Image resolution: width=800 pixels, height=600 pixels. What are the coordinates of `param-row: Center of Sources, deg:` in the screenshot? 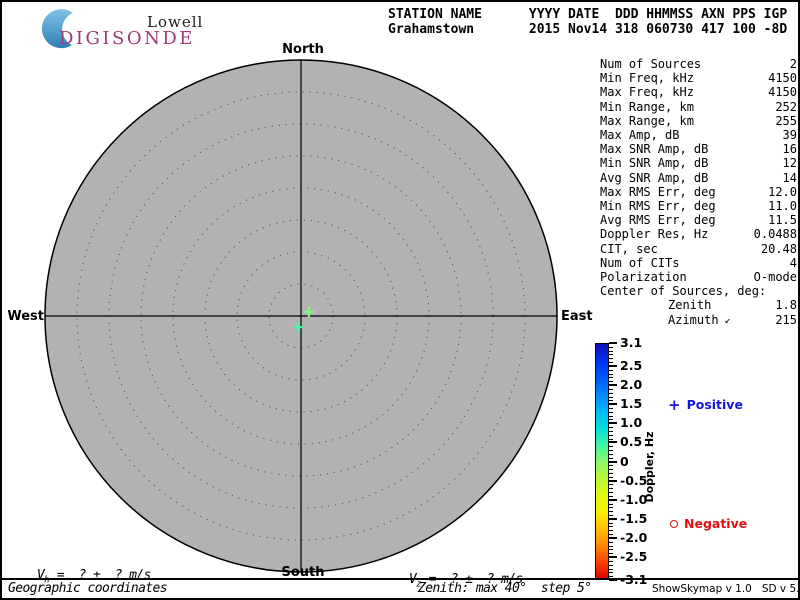 It's located at (698, 291).